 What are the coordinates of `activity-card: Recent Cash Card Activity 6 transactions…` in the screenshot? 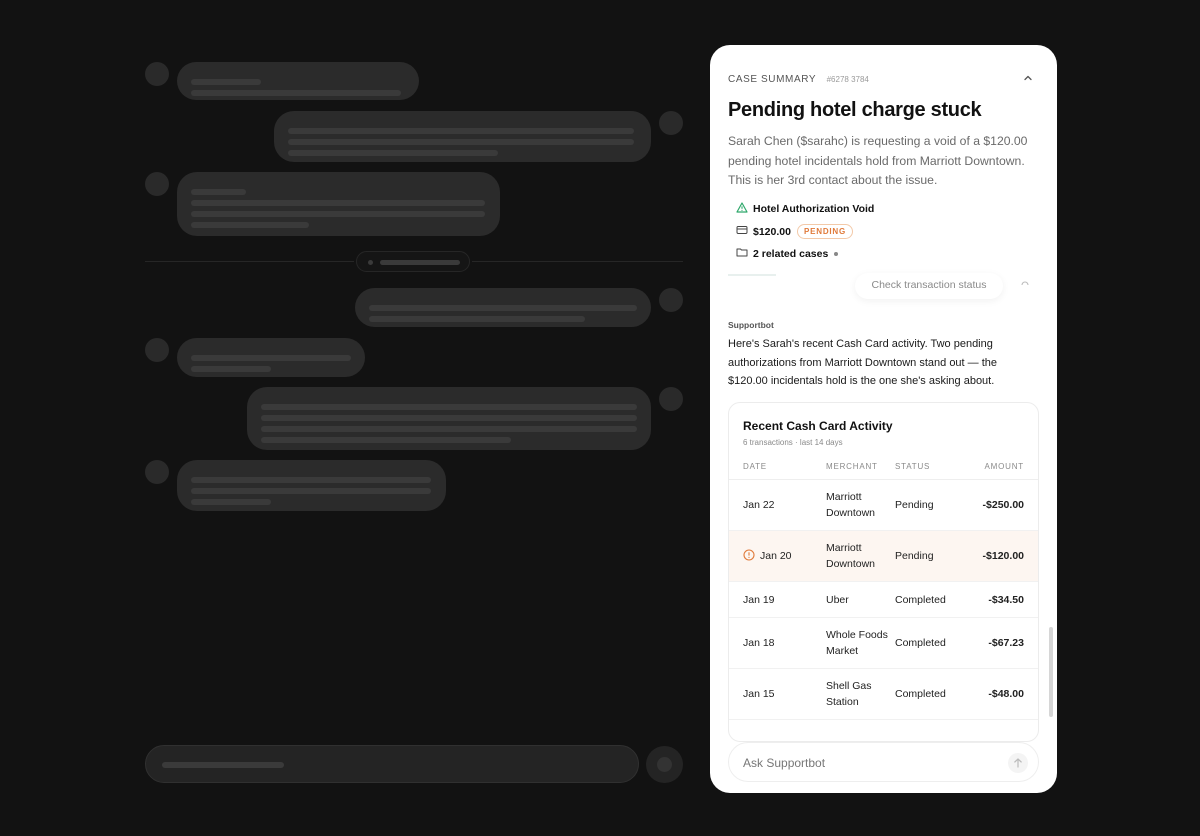 It's located at (883, 572).